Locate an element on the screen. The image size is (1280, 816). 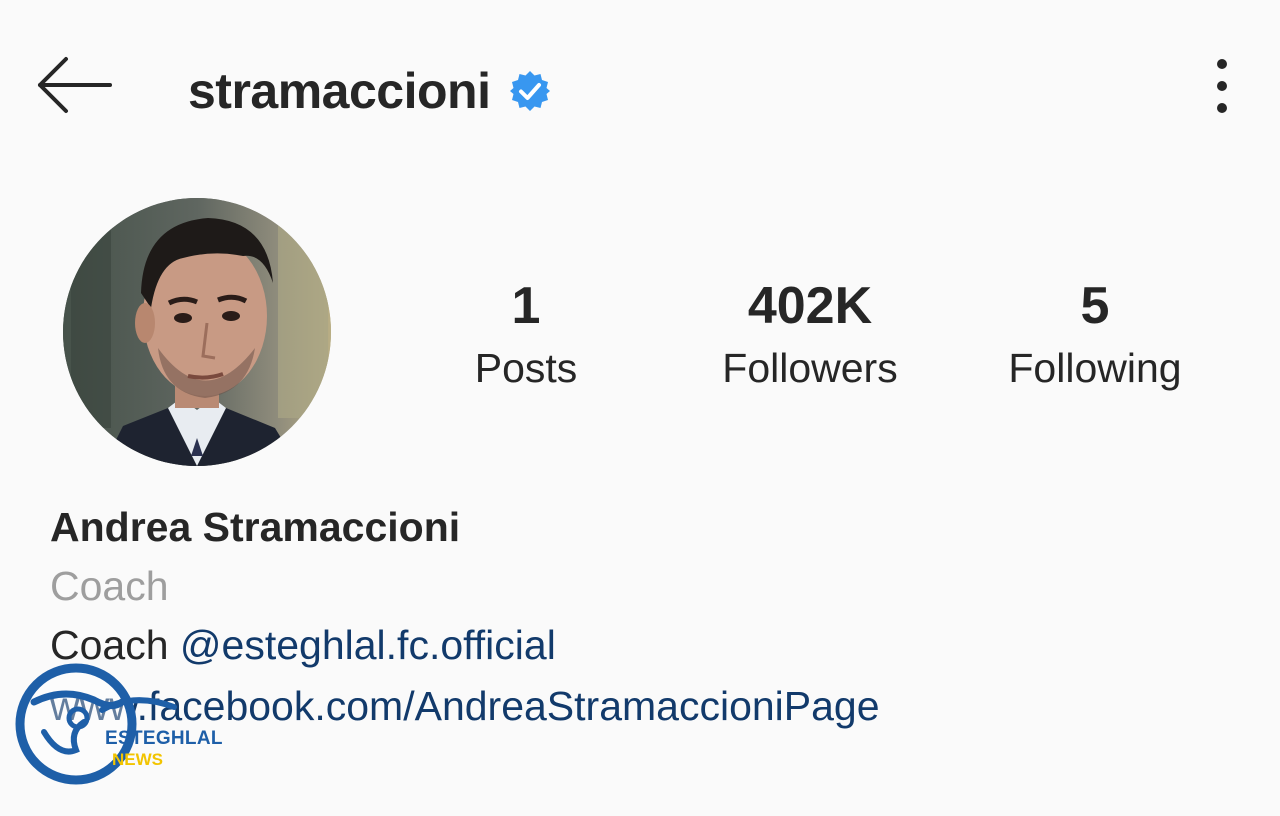
posts-label: Posts is located at coordinates (526, 368).